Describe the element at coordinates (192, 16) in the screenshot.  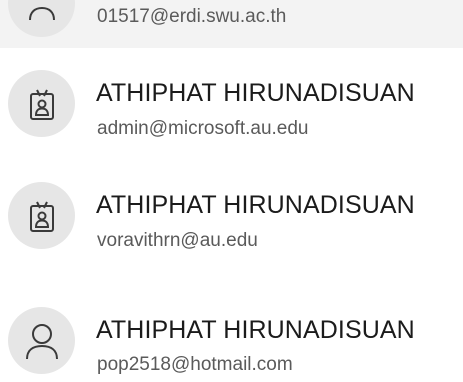
I see `account-email: 01517@erdi.swu.ac.th` at that location.